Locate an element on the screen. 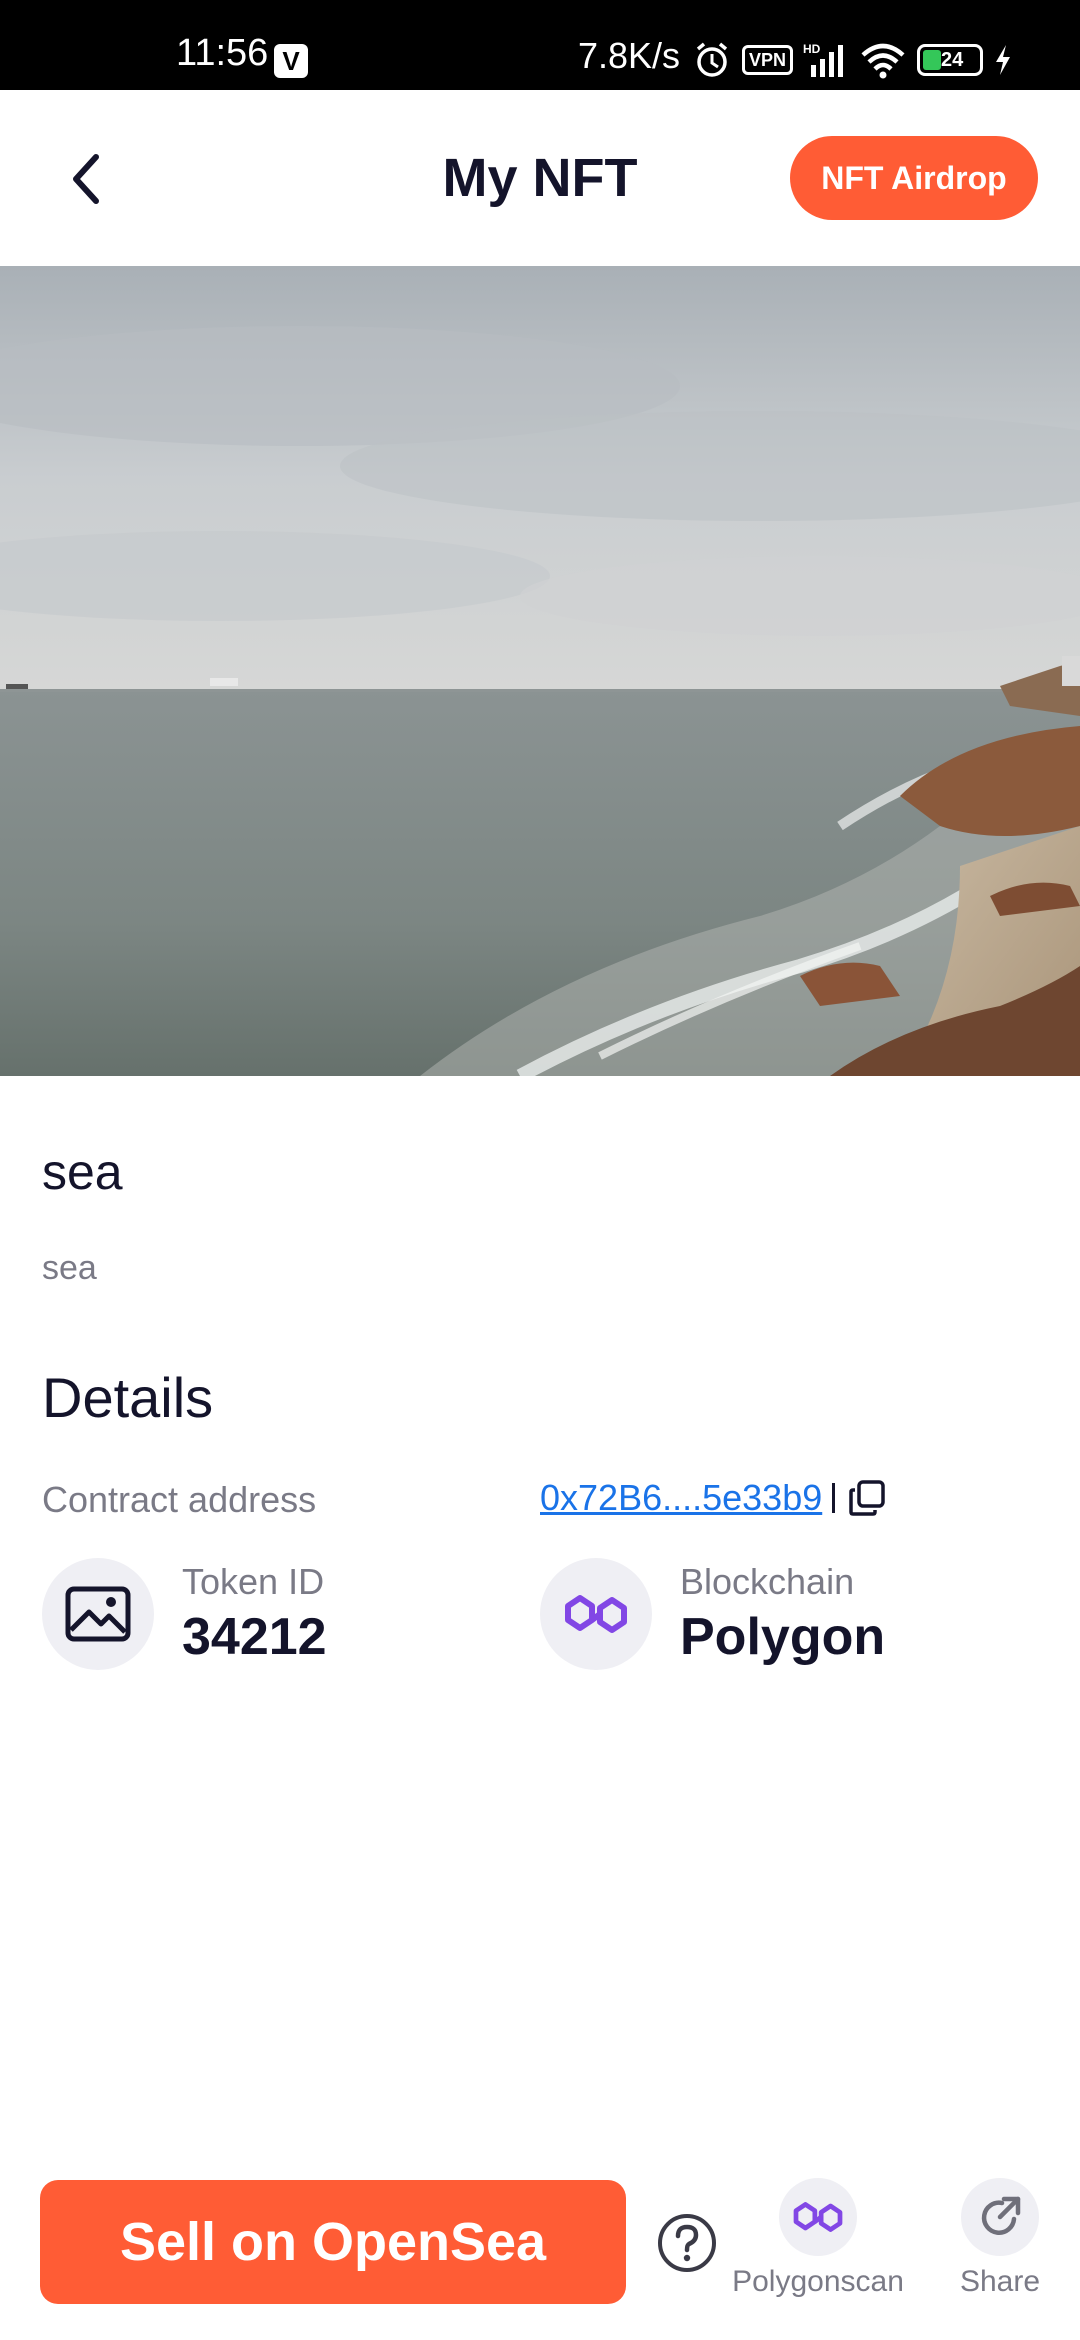  polygonscan-icon-wrapper is located at coordinates (818, 2217).